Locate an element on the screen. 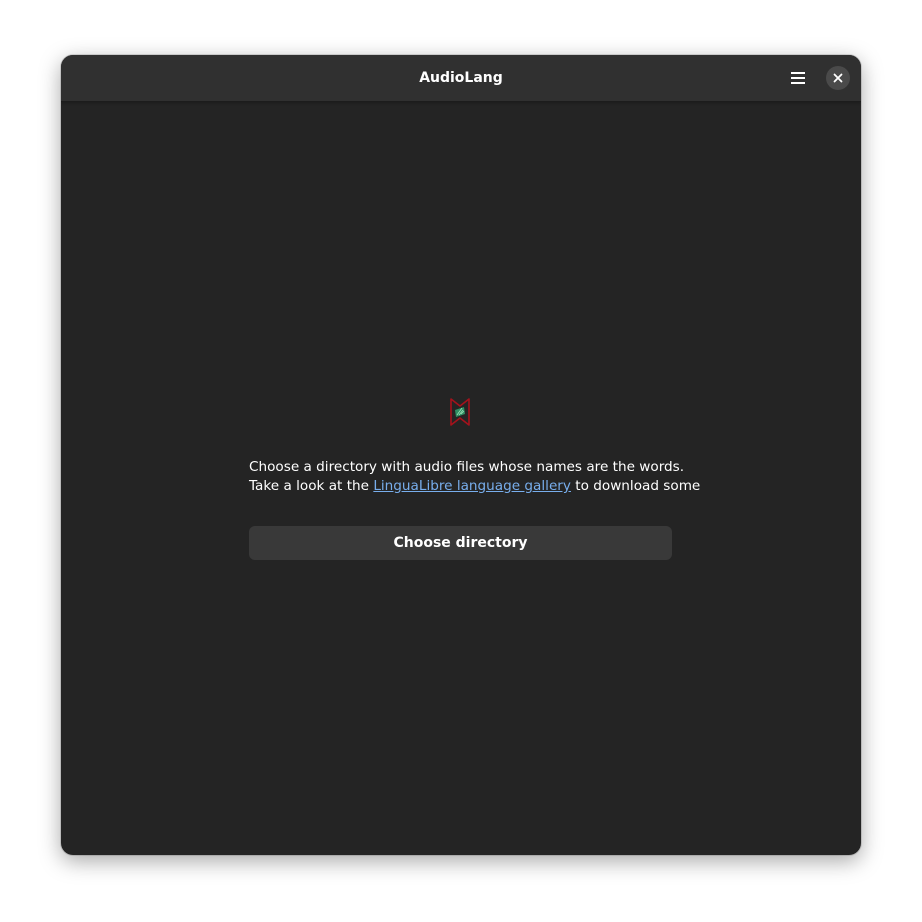 This screenshot has width=922, height=922. main-menu-button is located at coordinates (798, 78).